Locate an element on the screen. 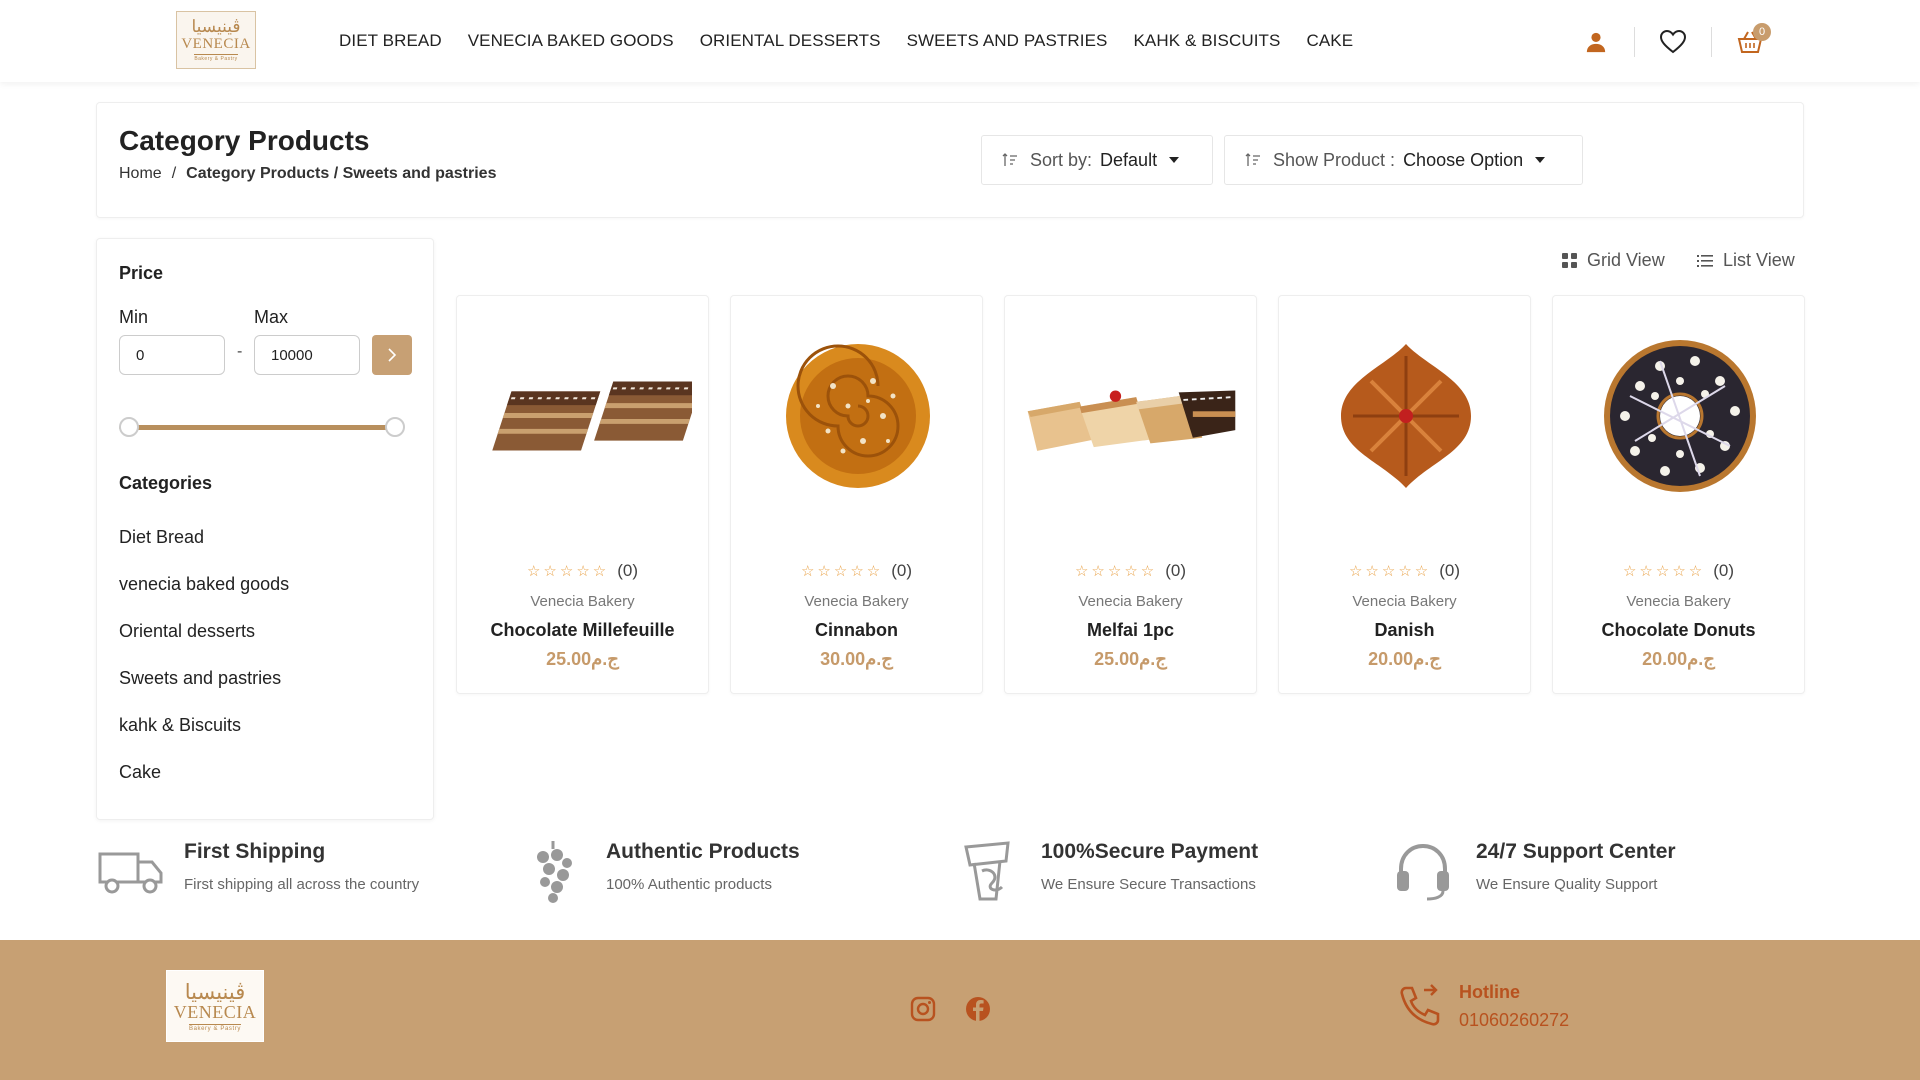  product-image-cinnabon is located at coordinates (857, 416).